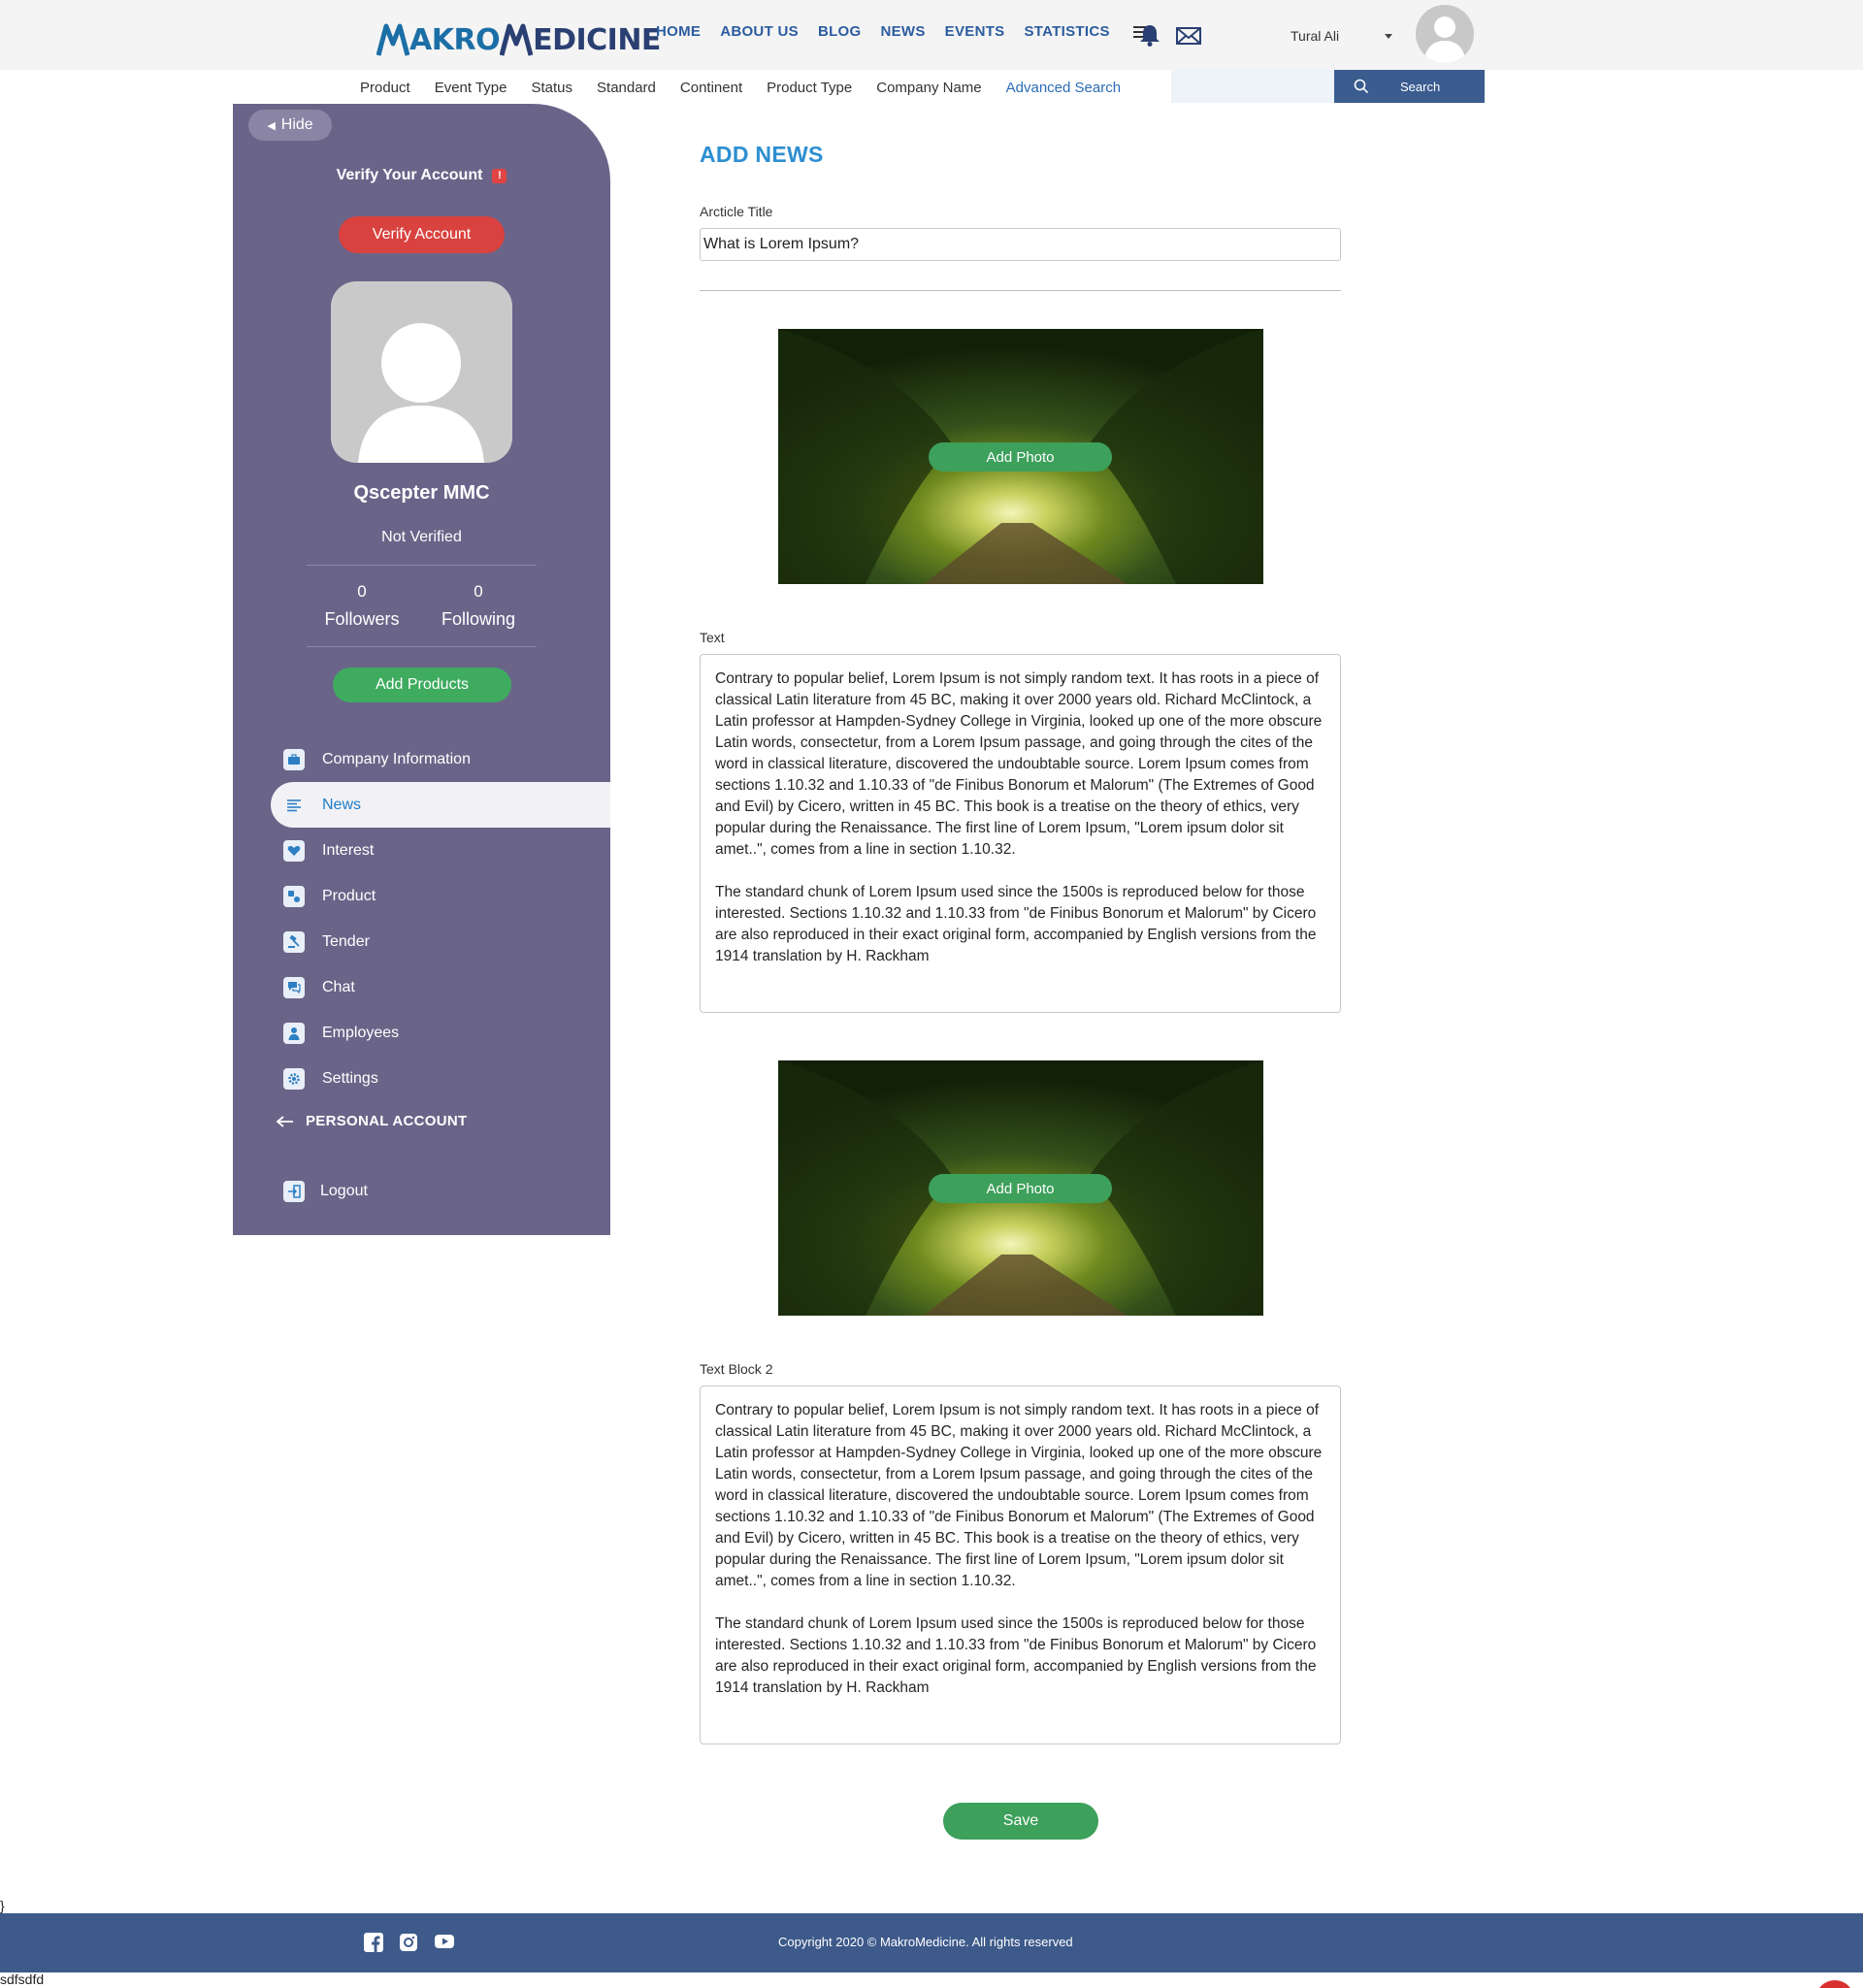 The height and width of the screenshot is (1988, 1863). I want to click on following-stat: 0 Following, so click(478, 606).